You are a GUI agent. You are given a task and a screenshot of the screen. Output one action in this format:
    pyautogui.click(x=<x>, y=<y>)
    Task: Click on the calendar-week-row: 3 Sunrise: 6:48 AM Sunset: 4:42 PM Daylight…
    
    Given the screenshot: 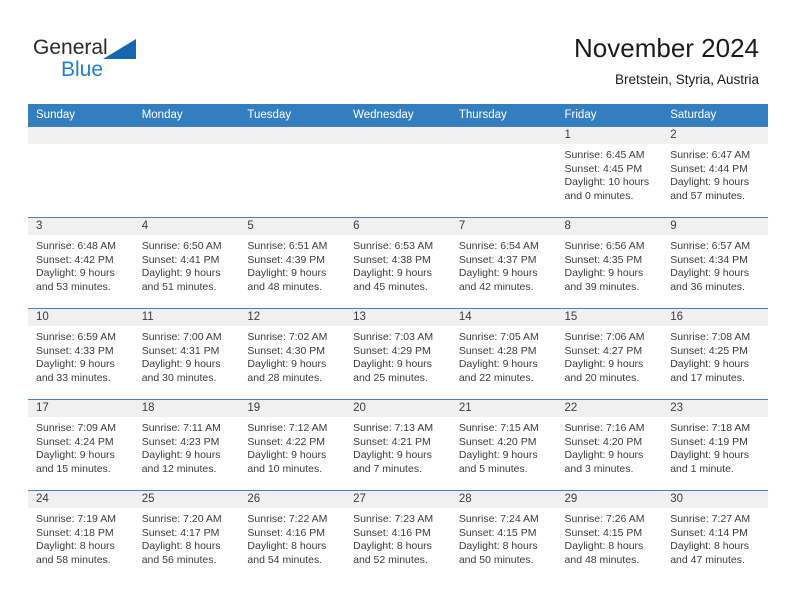 What is the action you would take?
    pyautogui.click(x=398, y=263)
    